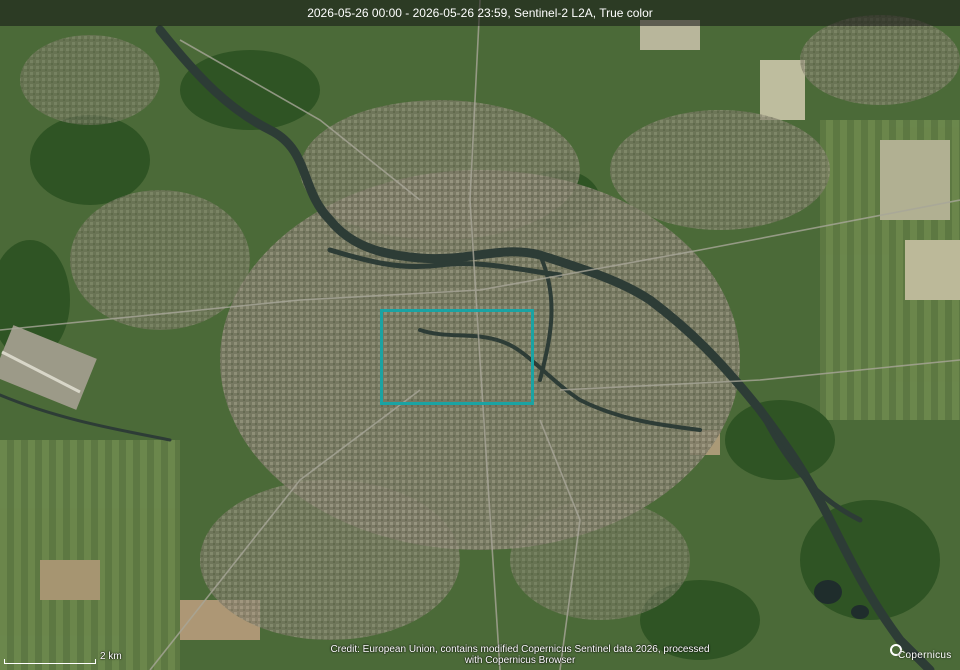 Image resolution: width=960 pixels, height=670 pixels. Describe the element at coordinates (50, 661) in the screenshot. I see `scale-bar-line` at that location.